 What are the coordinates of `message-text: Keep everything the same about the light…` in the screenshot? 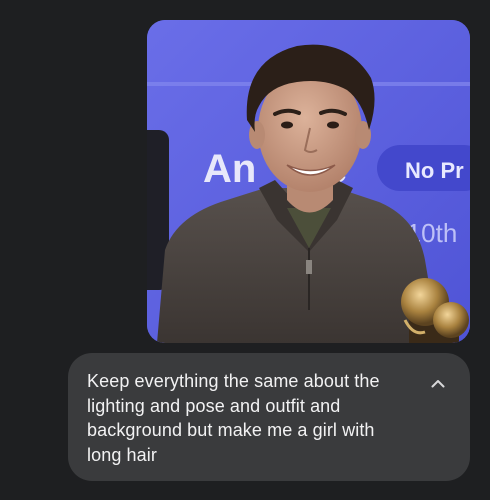 It's located at (233, 418).